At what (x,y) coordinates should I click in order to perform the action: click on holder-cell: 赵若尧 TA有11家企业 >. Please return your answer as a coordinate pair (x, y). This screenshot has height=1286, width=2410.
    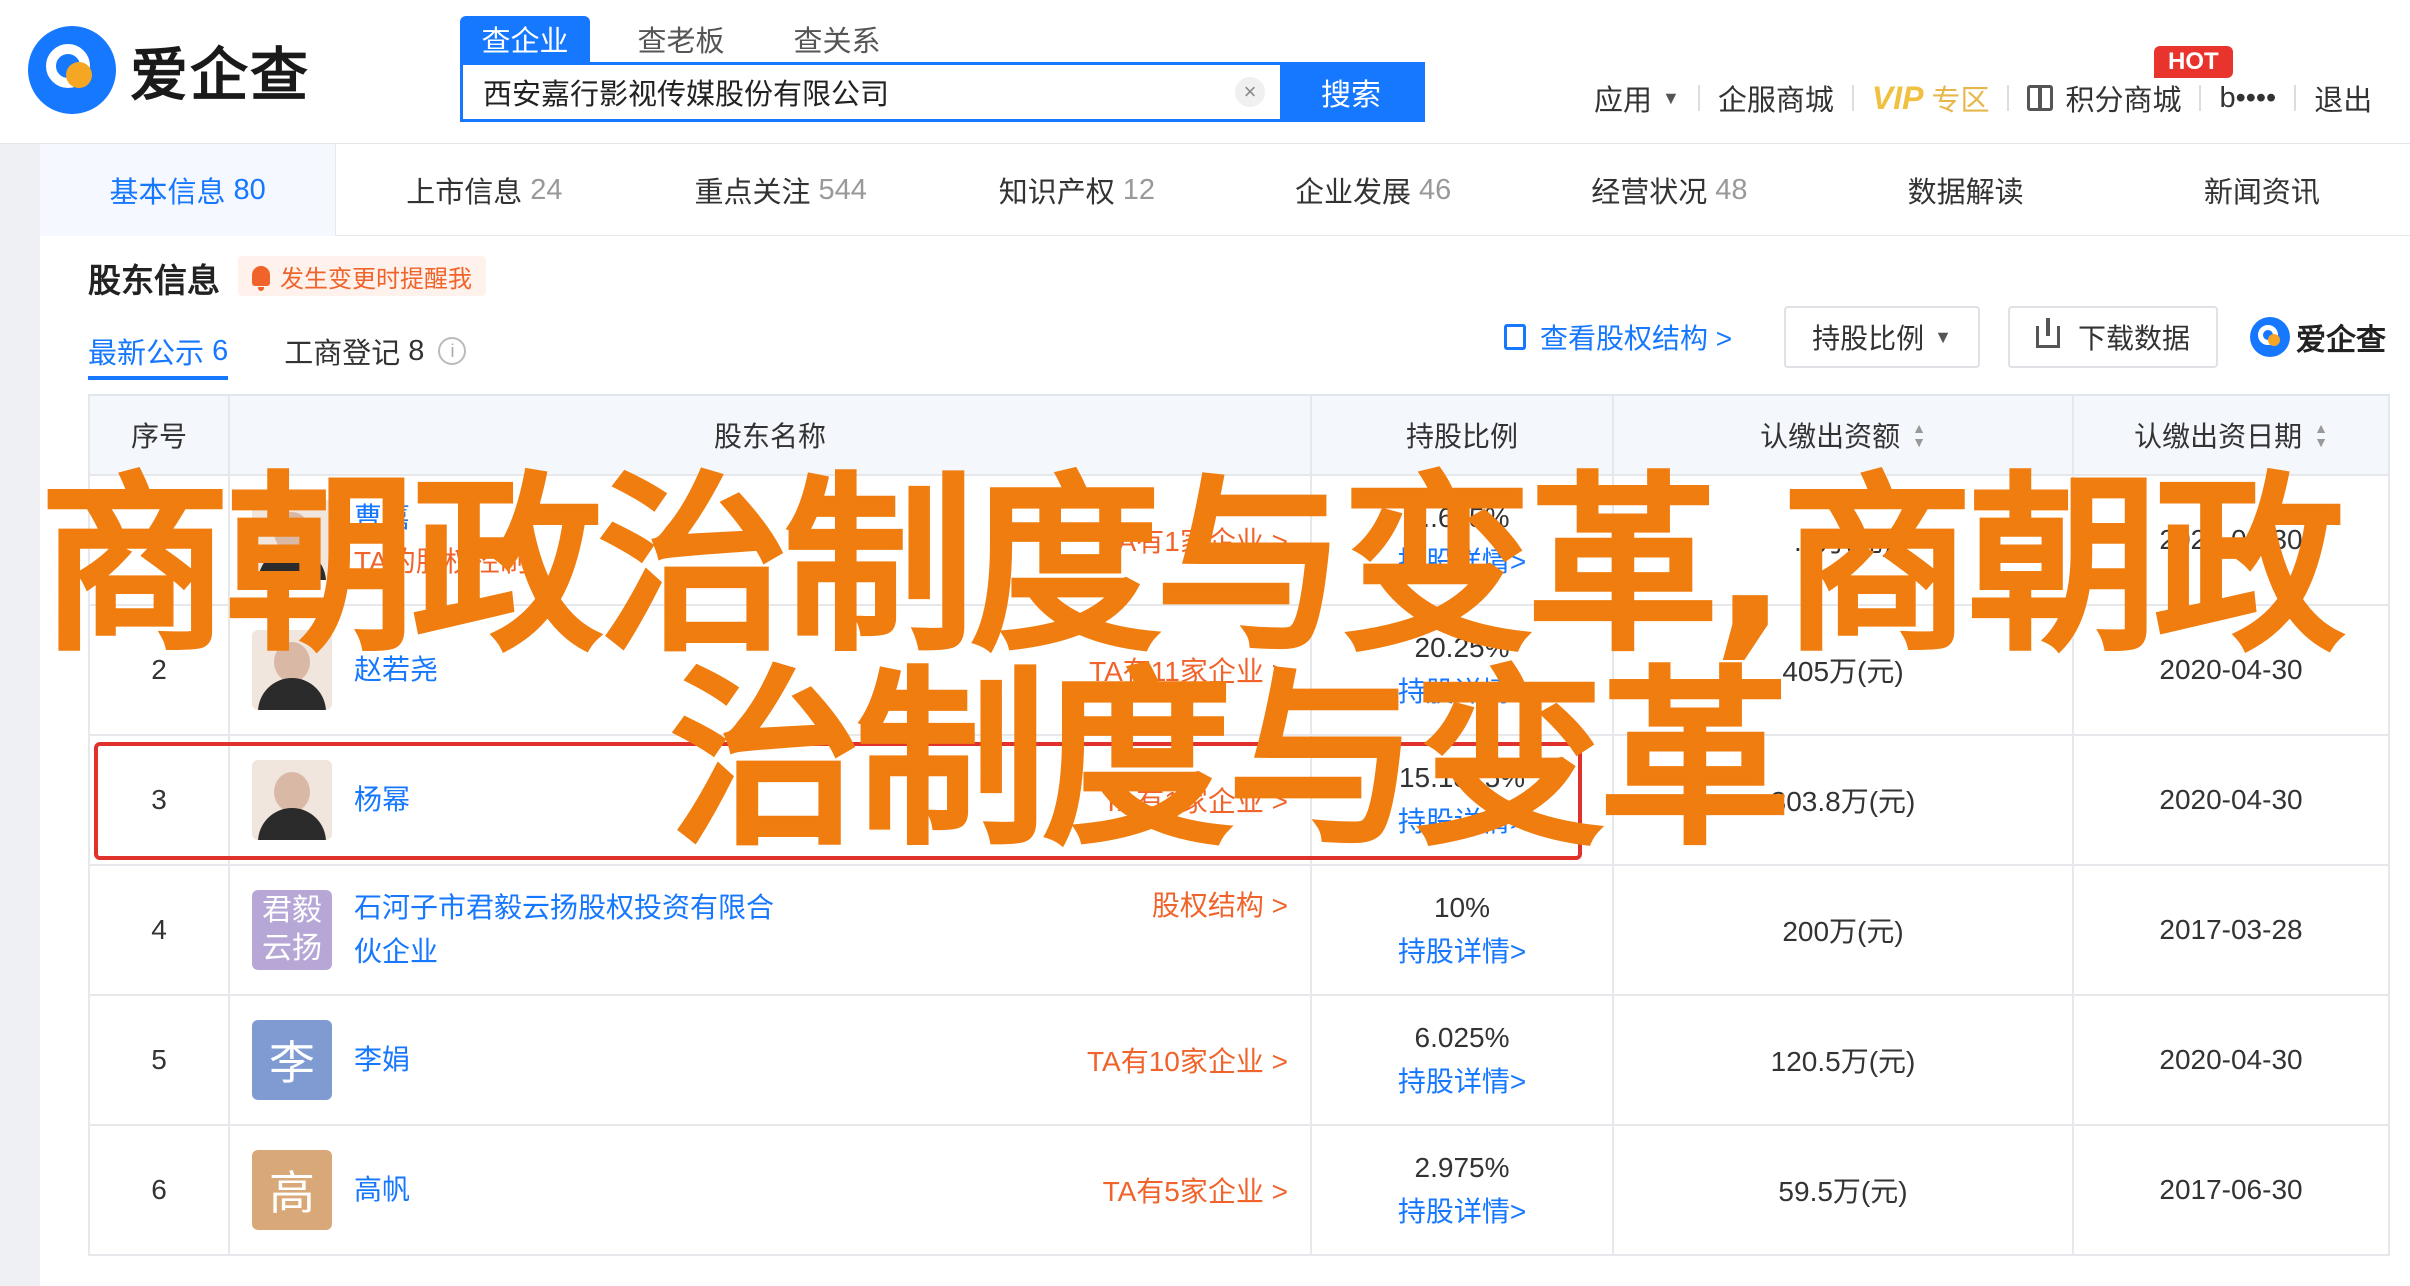
    Looking at the image, I should click on (769, 670).